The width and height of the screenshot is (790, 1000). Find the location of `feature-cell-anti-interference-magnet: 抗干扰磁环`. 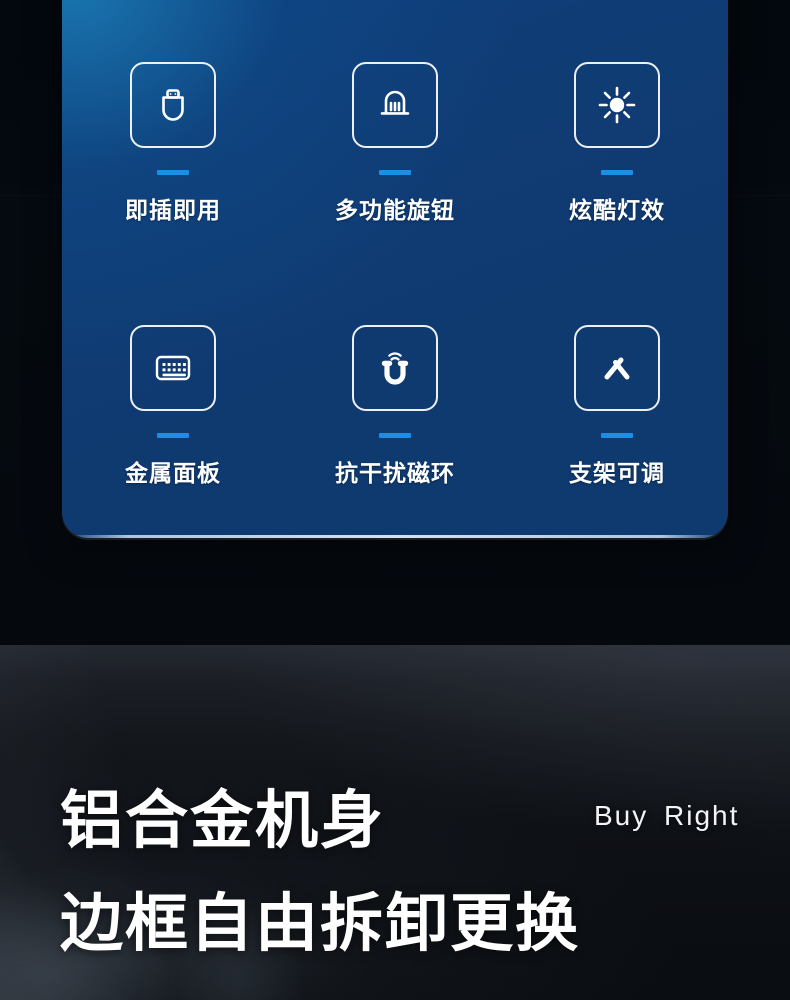

feature-cell-anti-interference-magnet: 抗干扰磁环 is located at coordinates (395, 406).